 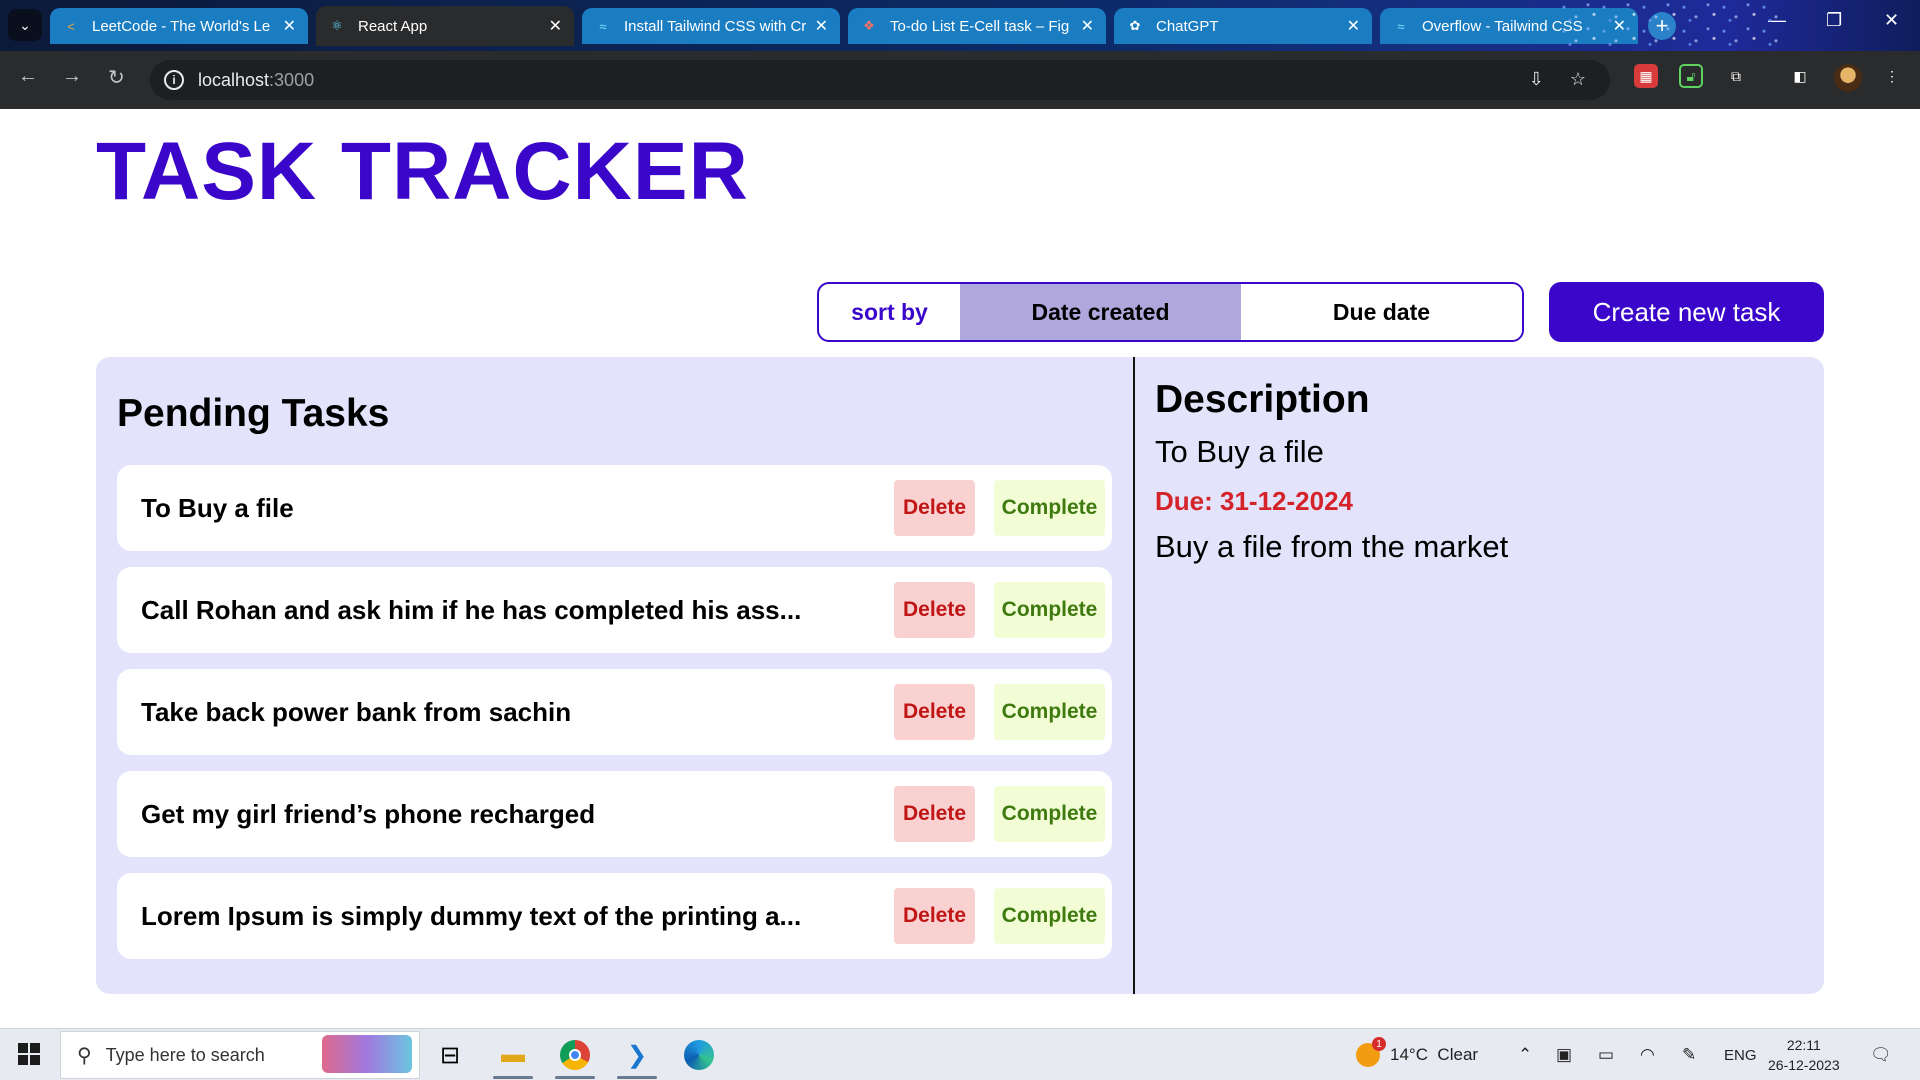 I want to click on task-row: To Buy a file Delete Complete, so click(x=614, y=508).